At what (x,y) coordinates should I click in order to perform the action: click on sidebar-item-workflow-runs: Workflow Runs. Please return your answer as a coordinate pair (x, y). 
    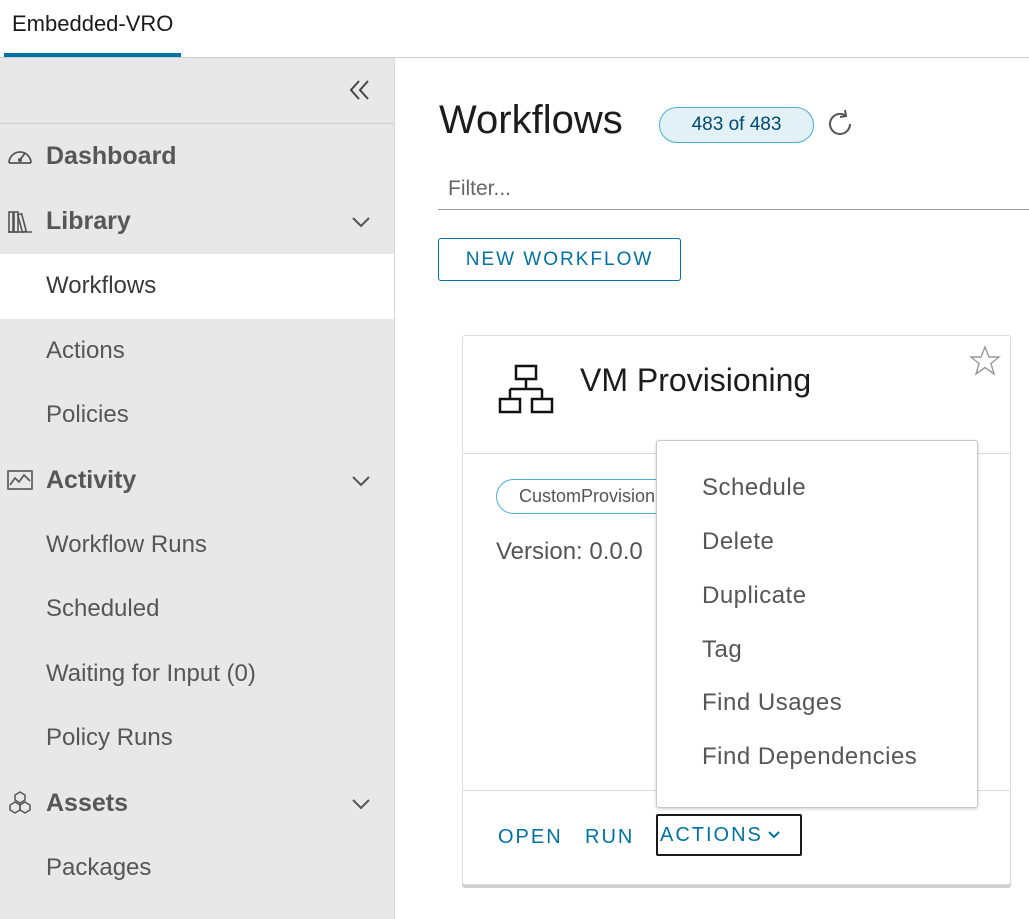
    Looking at the image, I should click on (197, 545).